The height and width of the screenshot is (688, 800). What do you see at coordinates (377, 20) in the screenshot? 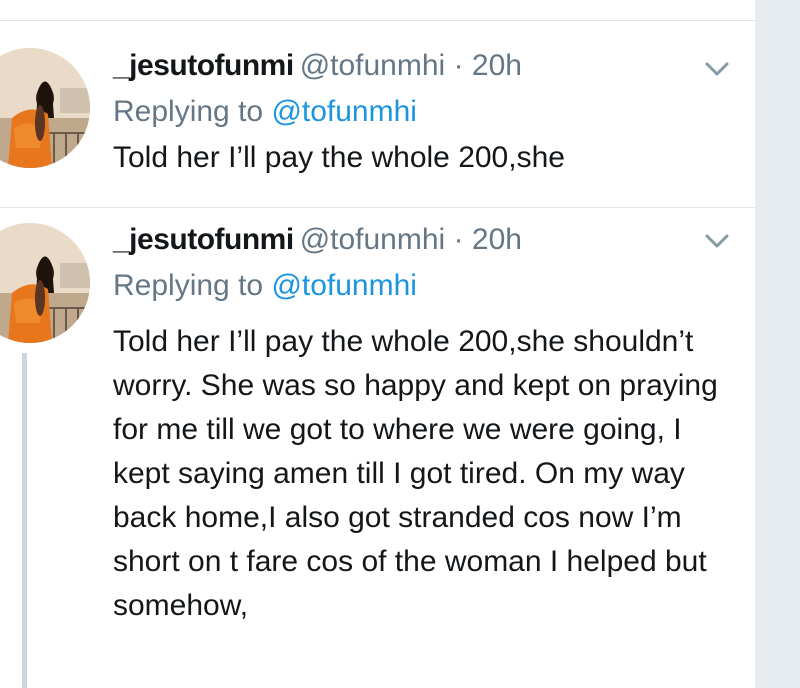
I see `tweet-divider` at bounding box center [377, 20].